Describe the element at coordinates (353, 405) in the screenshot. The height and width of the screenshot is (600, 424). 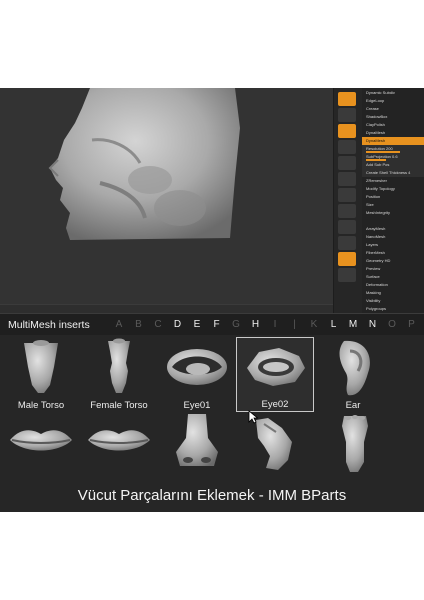
I see `mesh-insert-label: Ear` at that location.